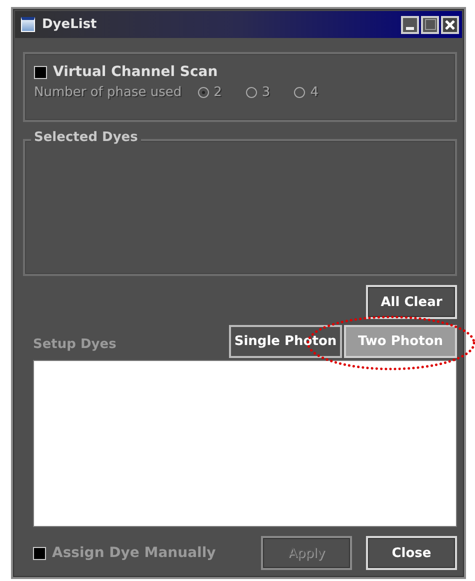 The width and height of the screenshot is (475, 581). I want to click on tab: Single Photon, so click(285, 341).